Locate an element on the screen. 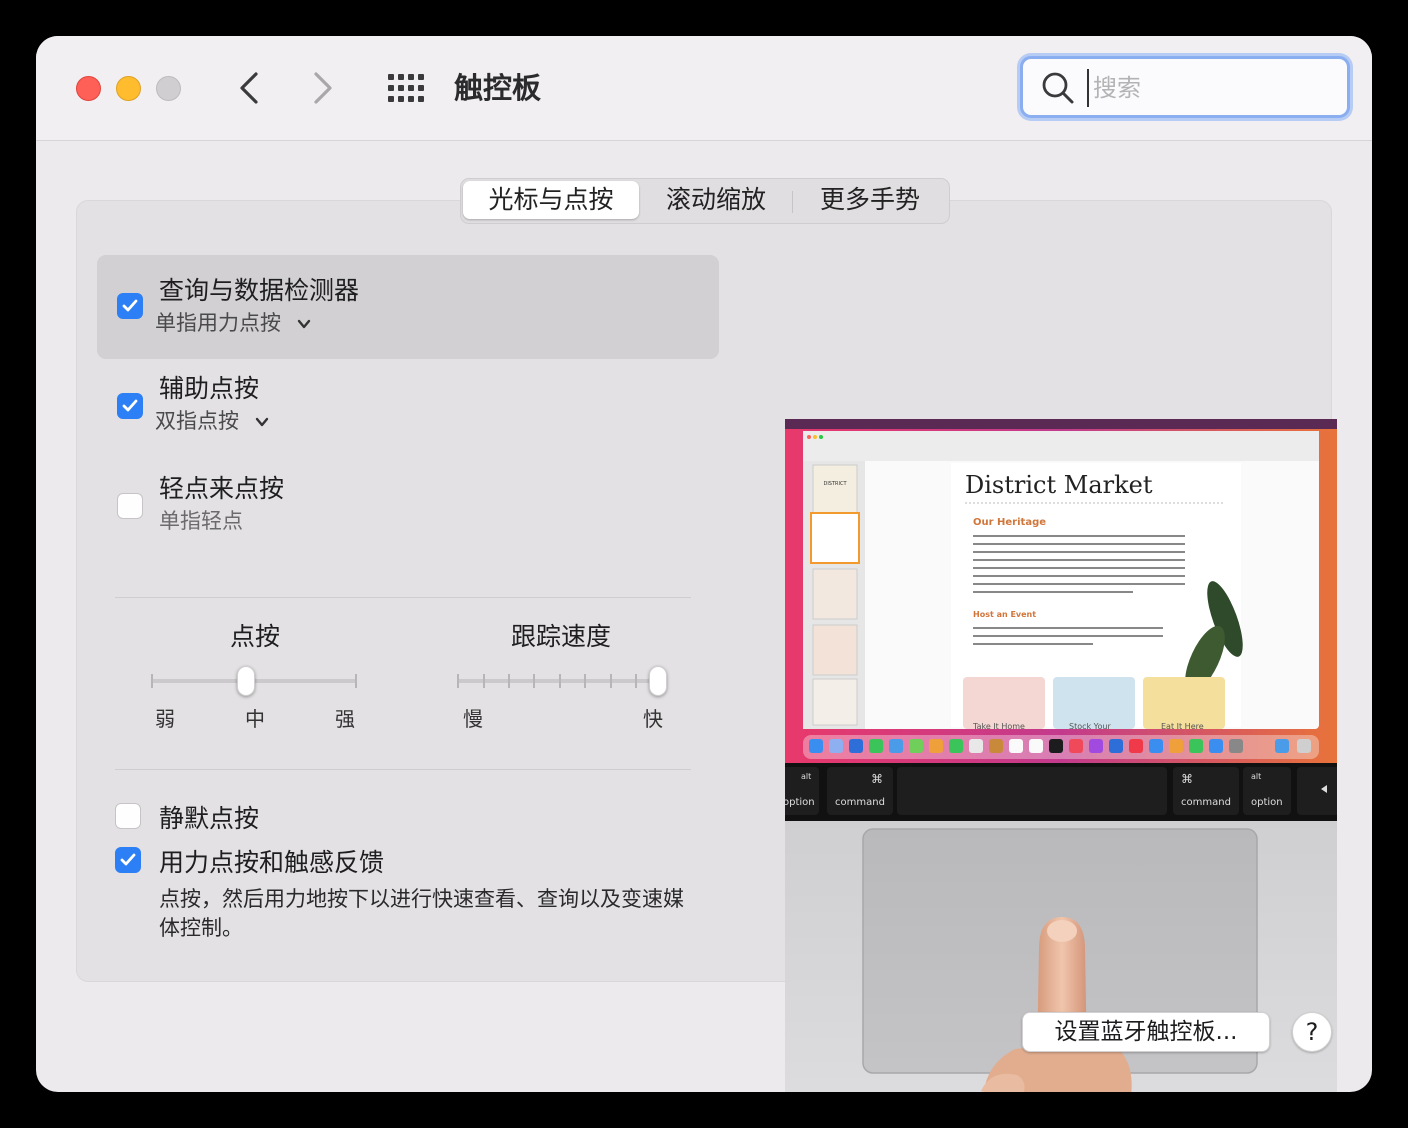 This screenshot has width=1408, height=1128. tap-to-click-sub: 单指轻点 is located at coordinates (201, 521).